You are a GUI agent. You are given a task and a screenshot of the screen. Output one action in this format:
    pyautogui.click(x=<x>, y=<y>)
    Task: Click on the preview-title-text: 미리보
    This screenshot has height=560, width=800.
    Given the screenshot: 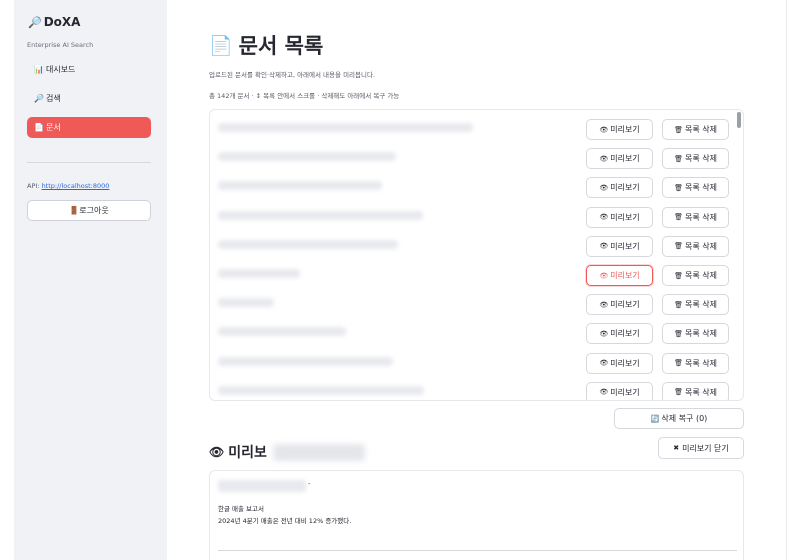 What is the action you would take?
    pyautogui.click(x=247, y=453)
    